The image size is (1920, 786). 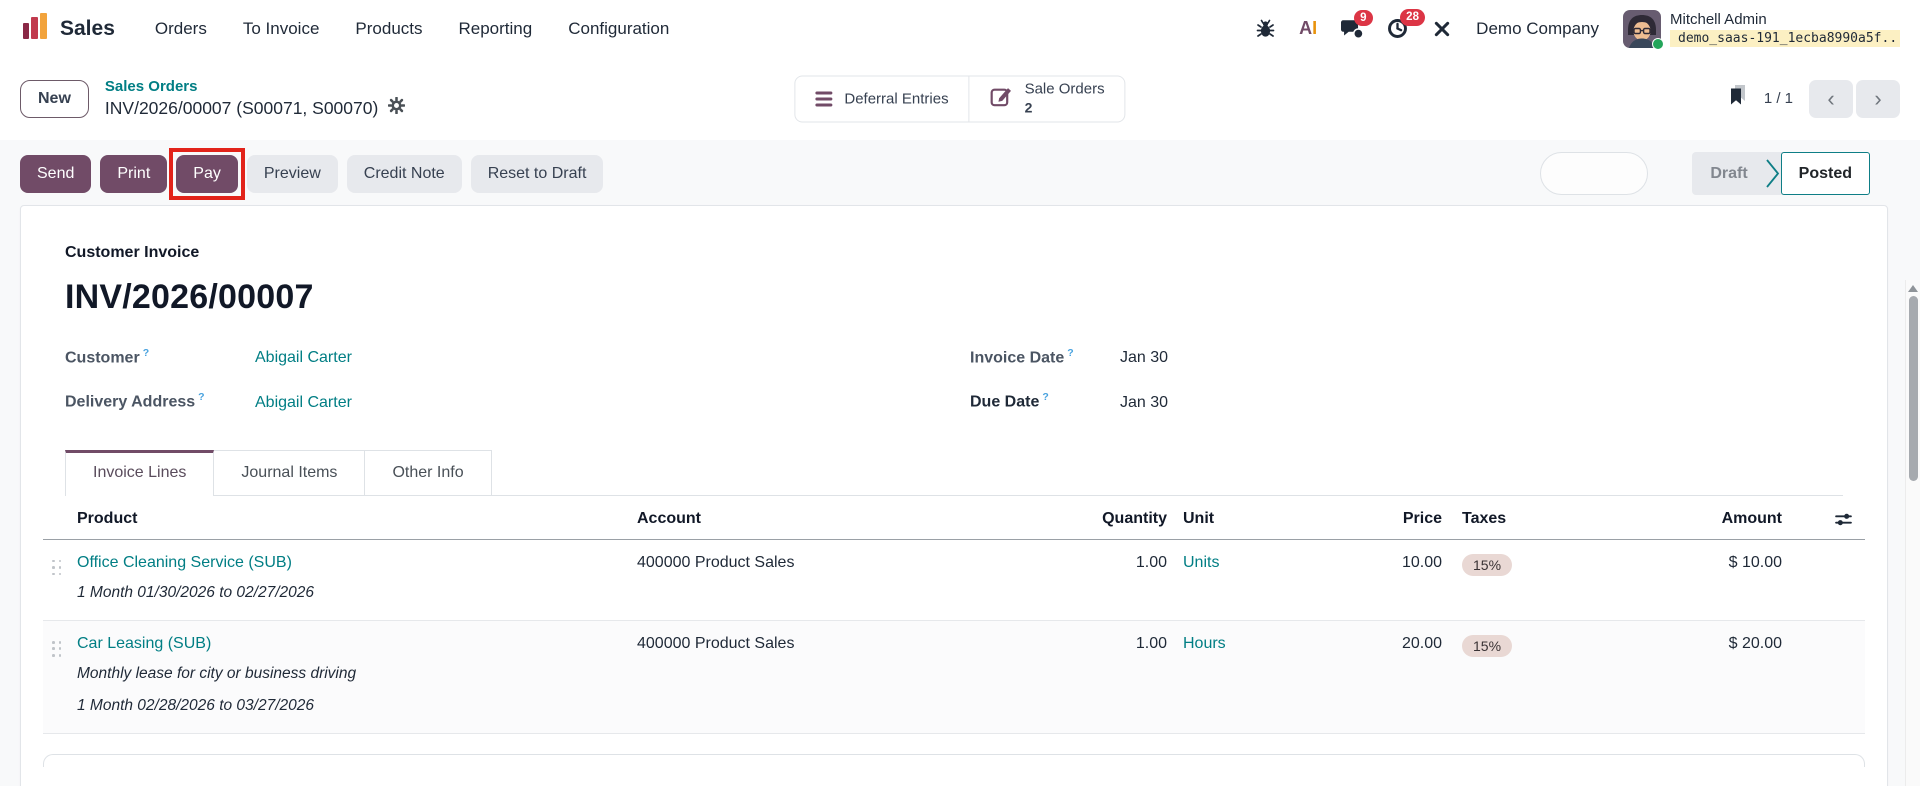 What do you see at coordinates (132, 252) in the screenshot?
I see `document-type-label: Customer Invoice` at bounding box center [132, 252].